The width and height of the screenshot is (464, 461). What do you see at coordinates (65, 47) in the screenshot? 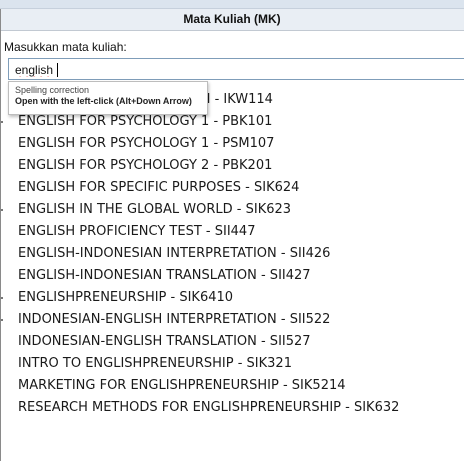
I see `search-prompt-label: Masukkan mata kuliah:` at bounding box center [65, 47].